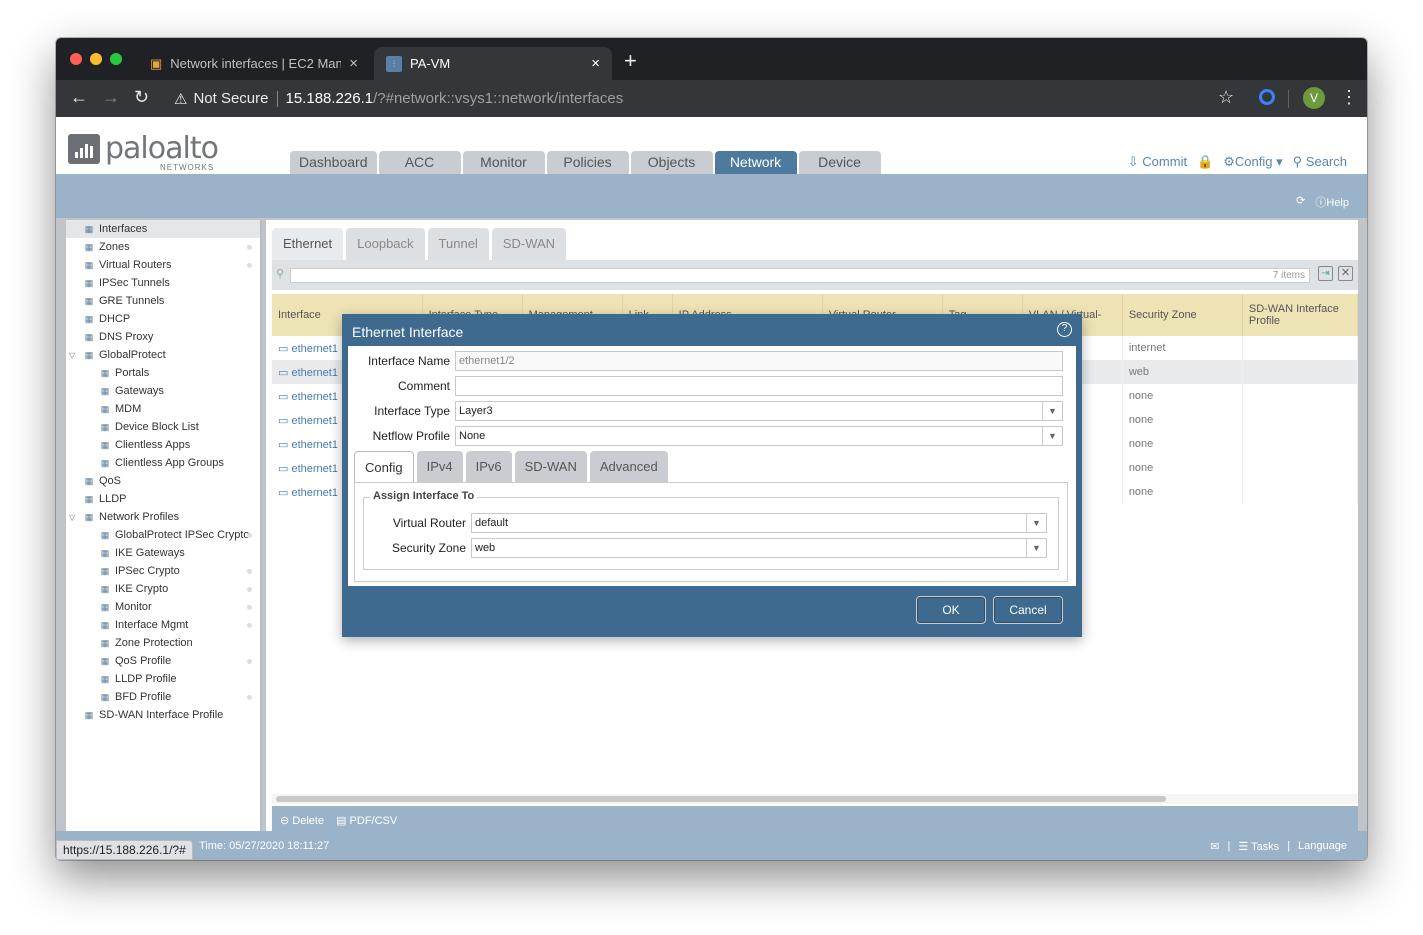 Image resolution: width=1423 pixels, height=935 pixels. Describe the element at coordinates (96, 59) in the screenshot. I see `minimize-window-button` at that location.